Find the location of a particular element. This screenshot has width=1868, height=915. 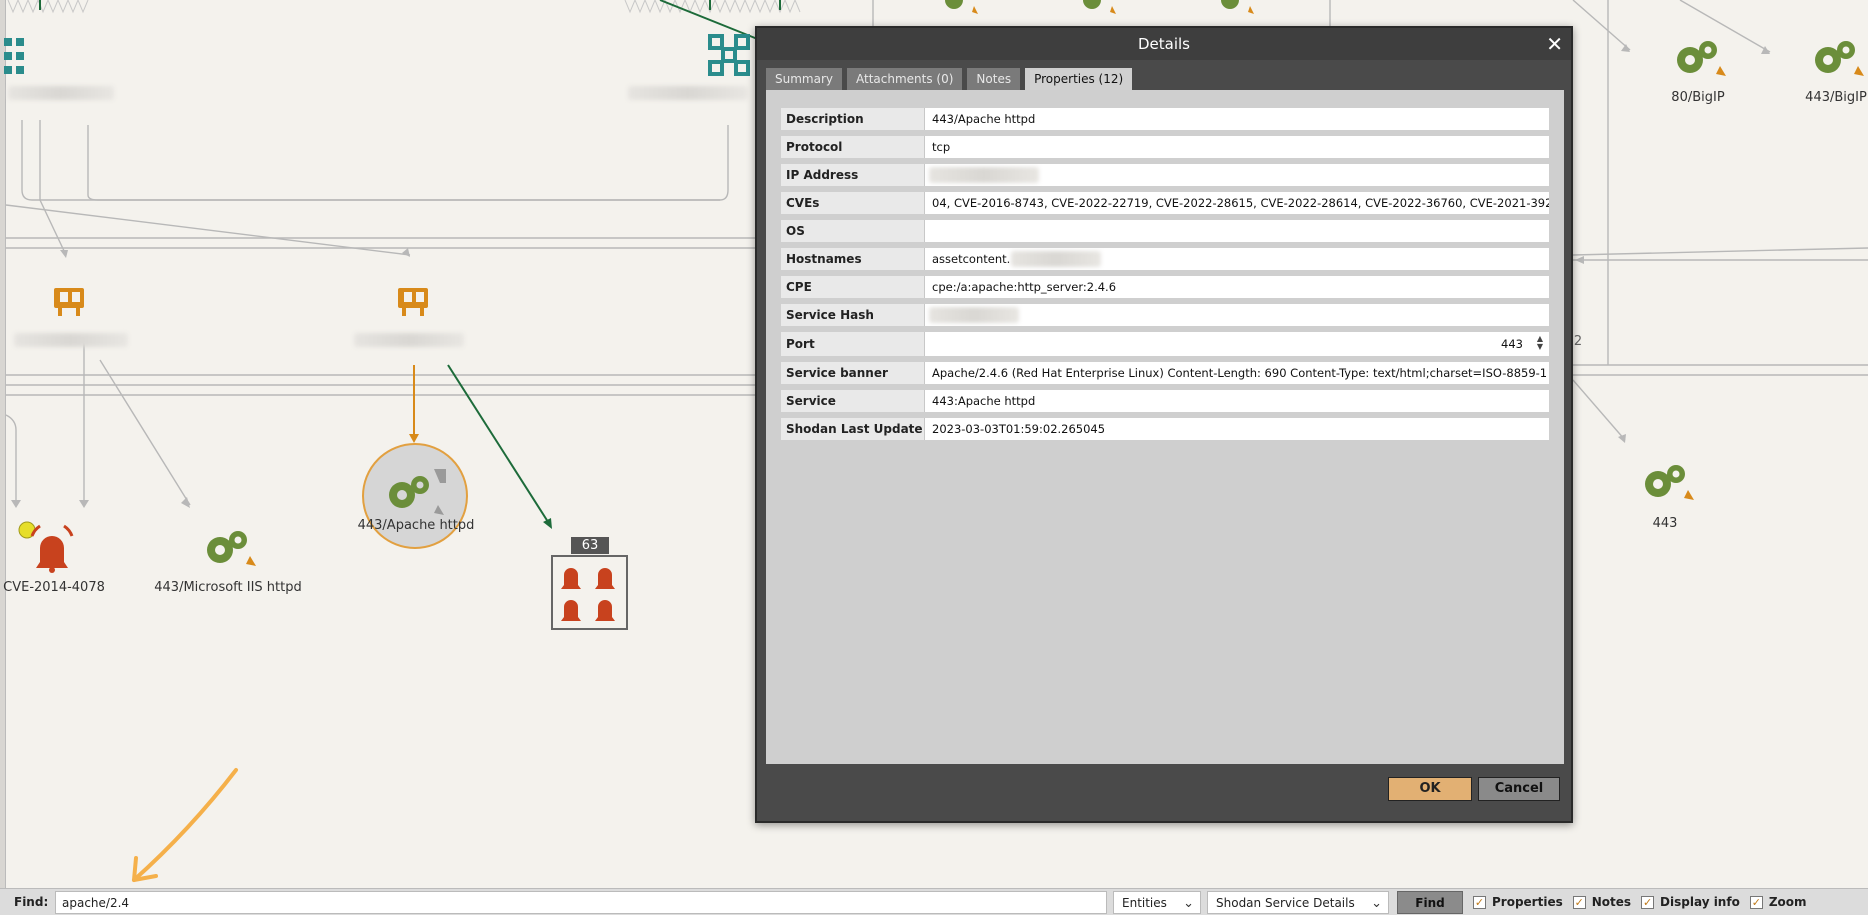

checkbox-display-info: ✓ Display info is located at coordinates (1690, 902).